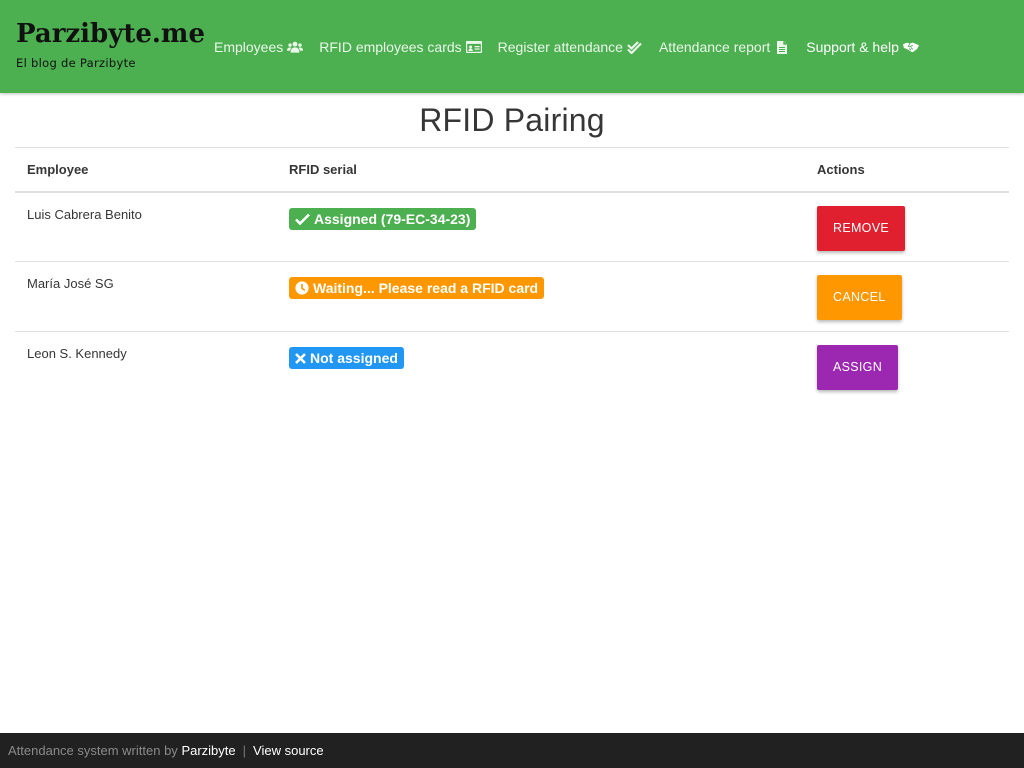 This screenshot has width=1024, height=768. I want to click on employee-name: María José SG, so click(146, 296).